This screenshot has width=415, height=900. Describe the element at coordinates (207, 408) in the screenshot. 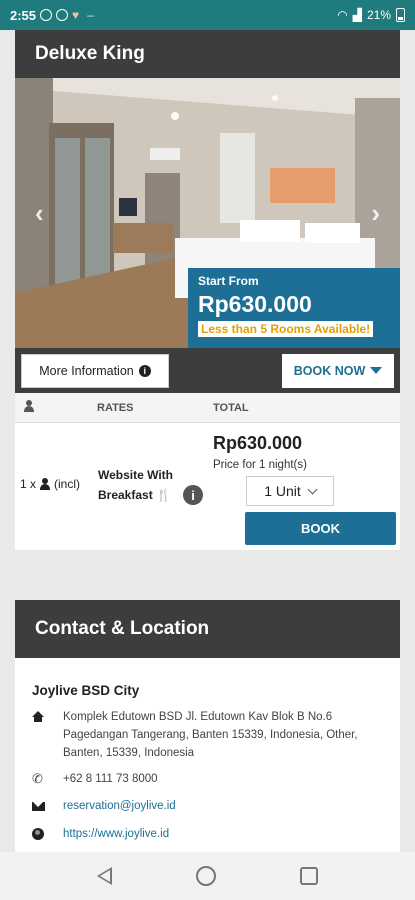

I see `rates-table-header: RATES TOTAL` at that location.